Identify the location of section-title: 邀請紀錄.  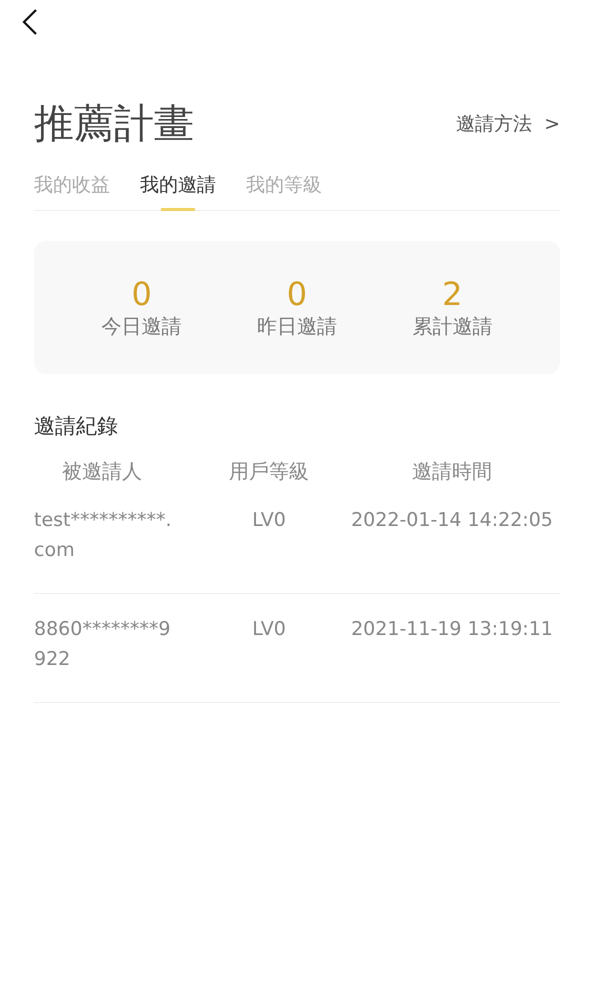
(76, 426).